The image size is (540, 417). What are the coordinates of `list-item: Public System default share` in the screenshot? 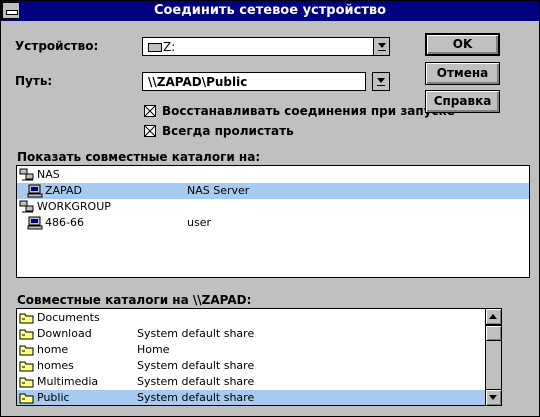 It's located at (251, 397).